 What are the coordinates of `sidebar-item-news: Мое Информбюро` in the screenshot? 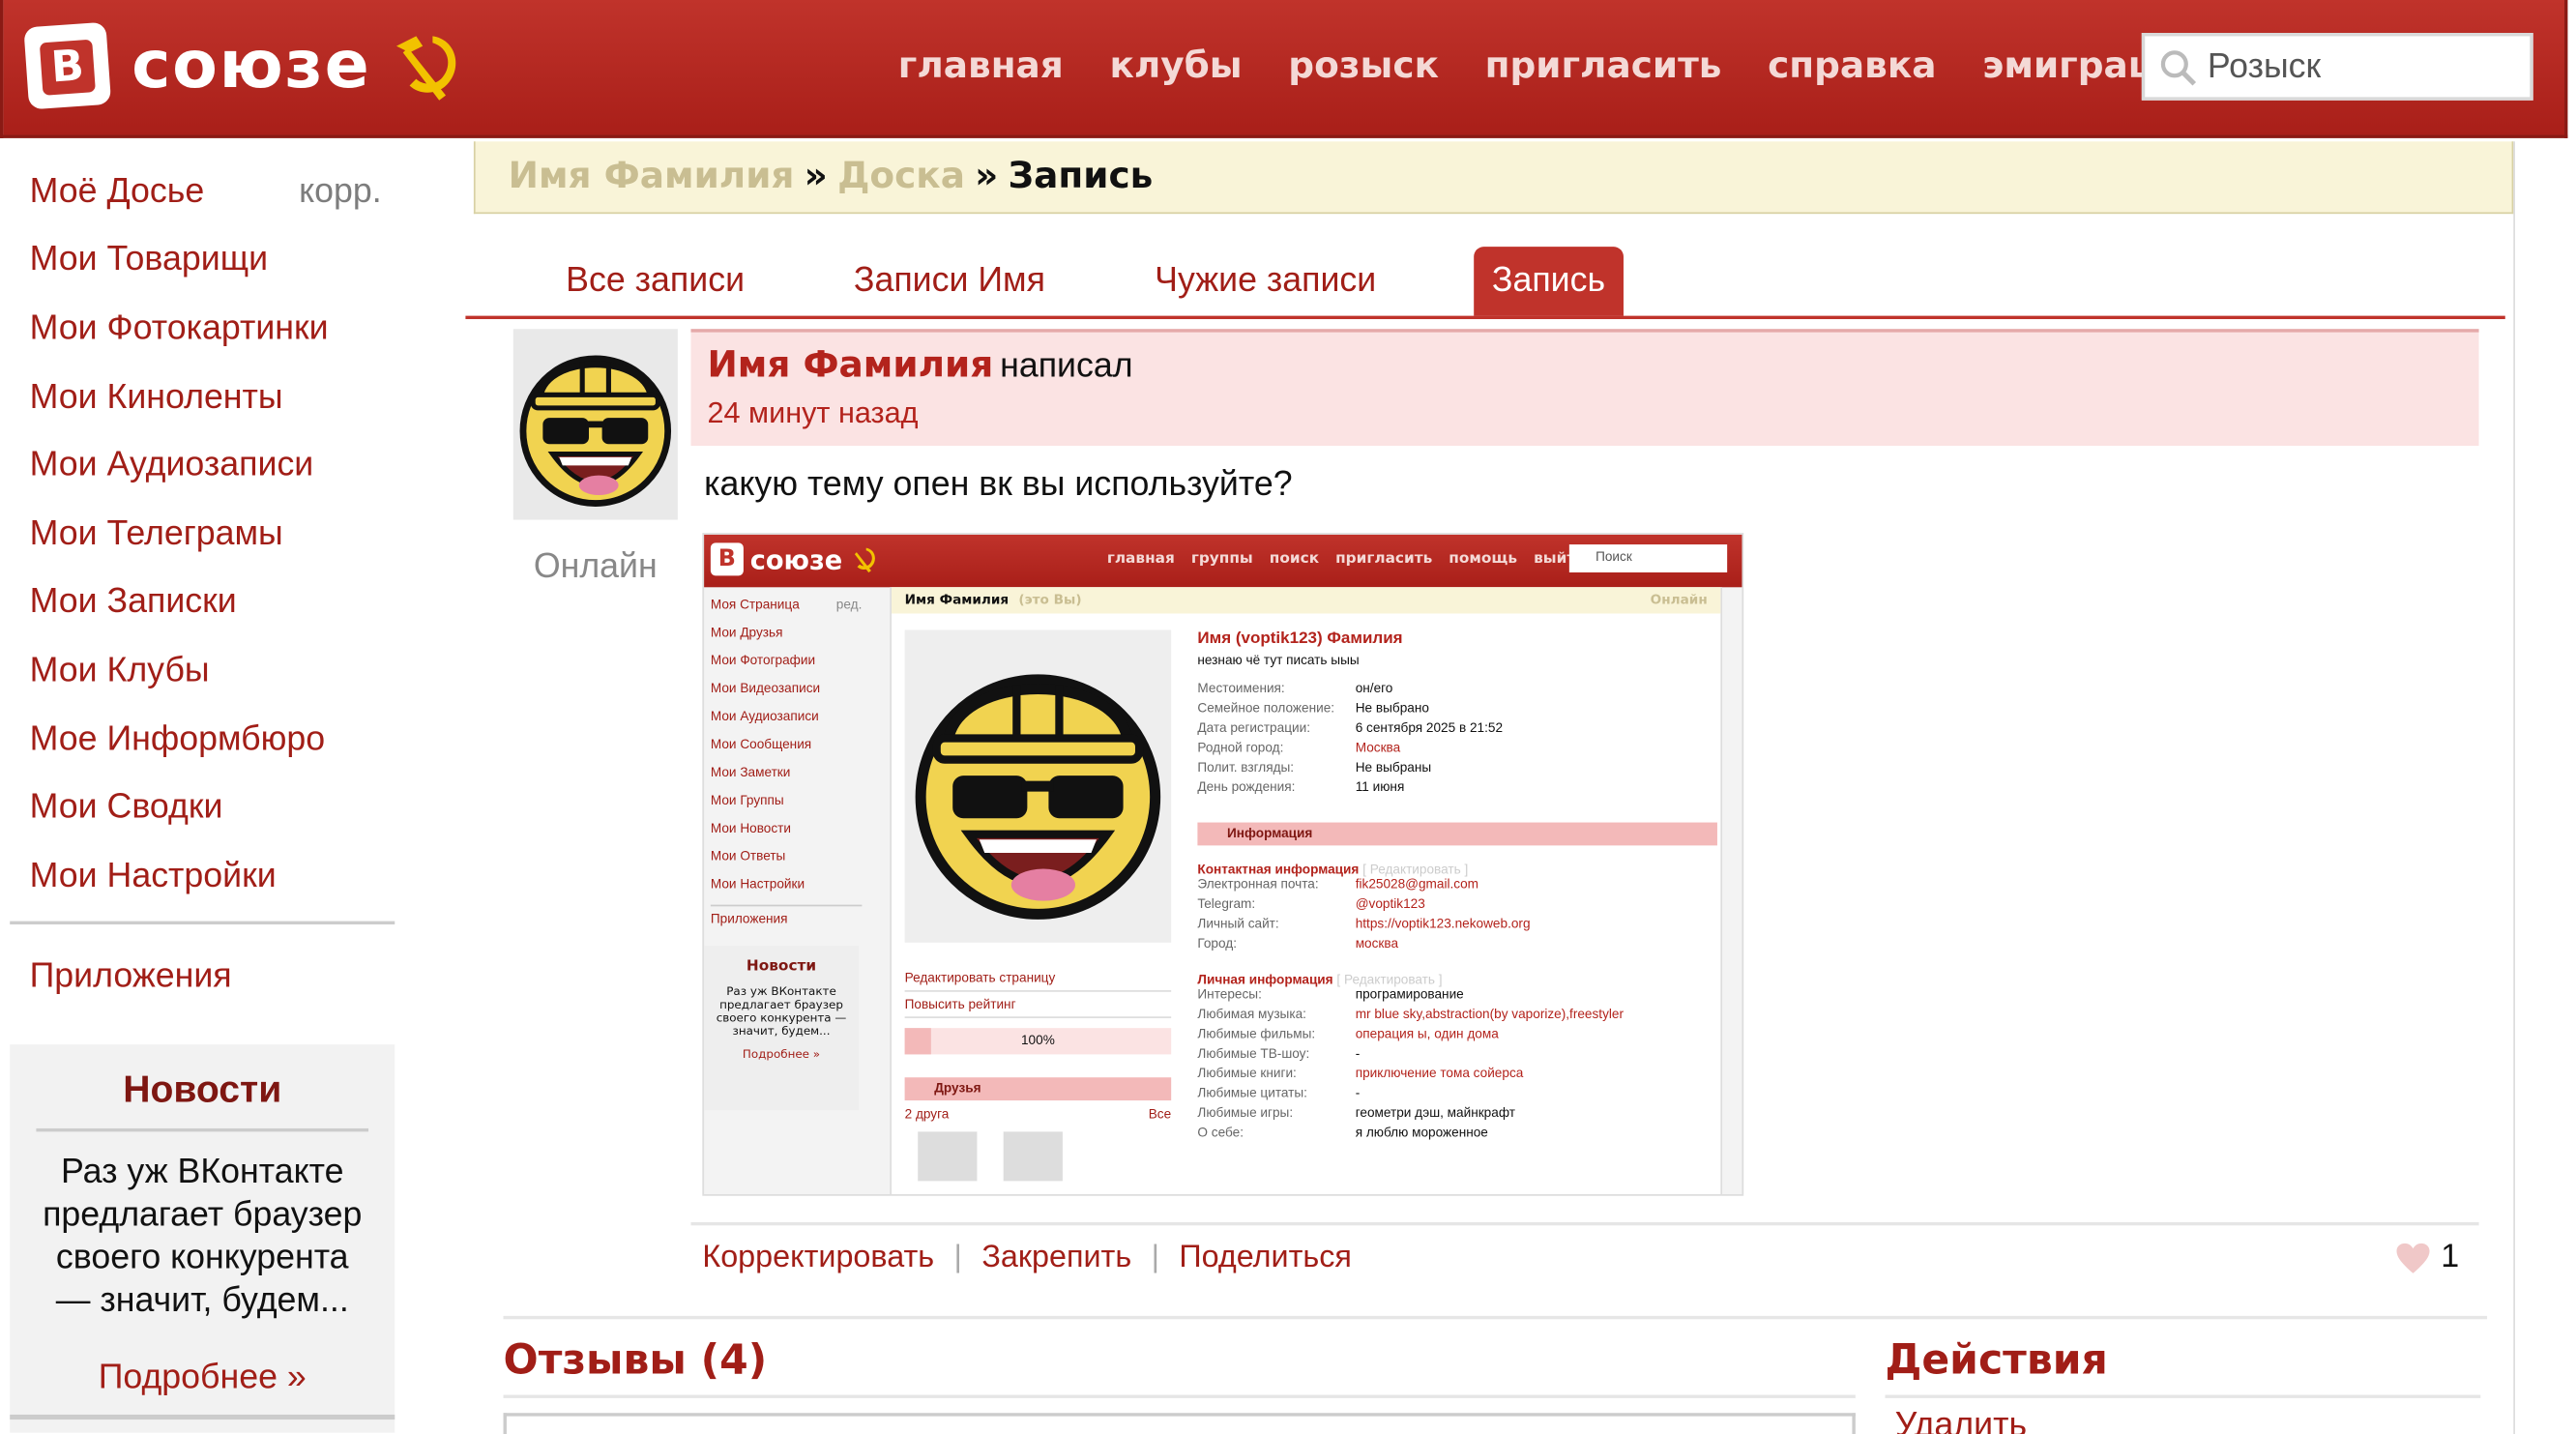 It's located at (202, 740).